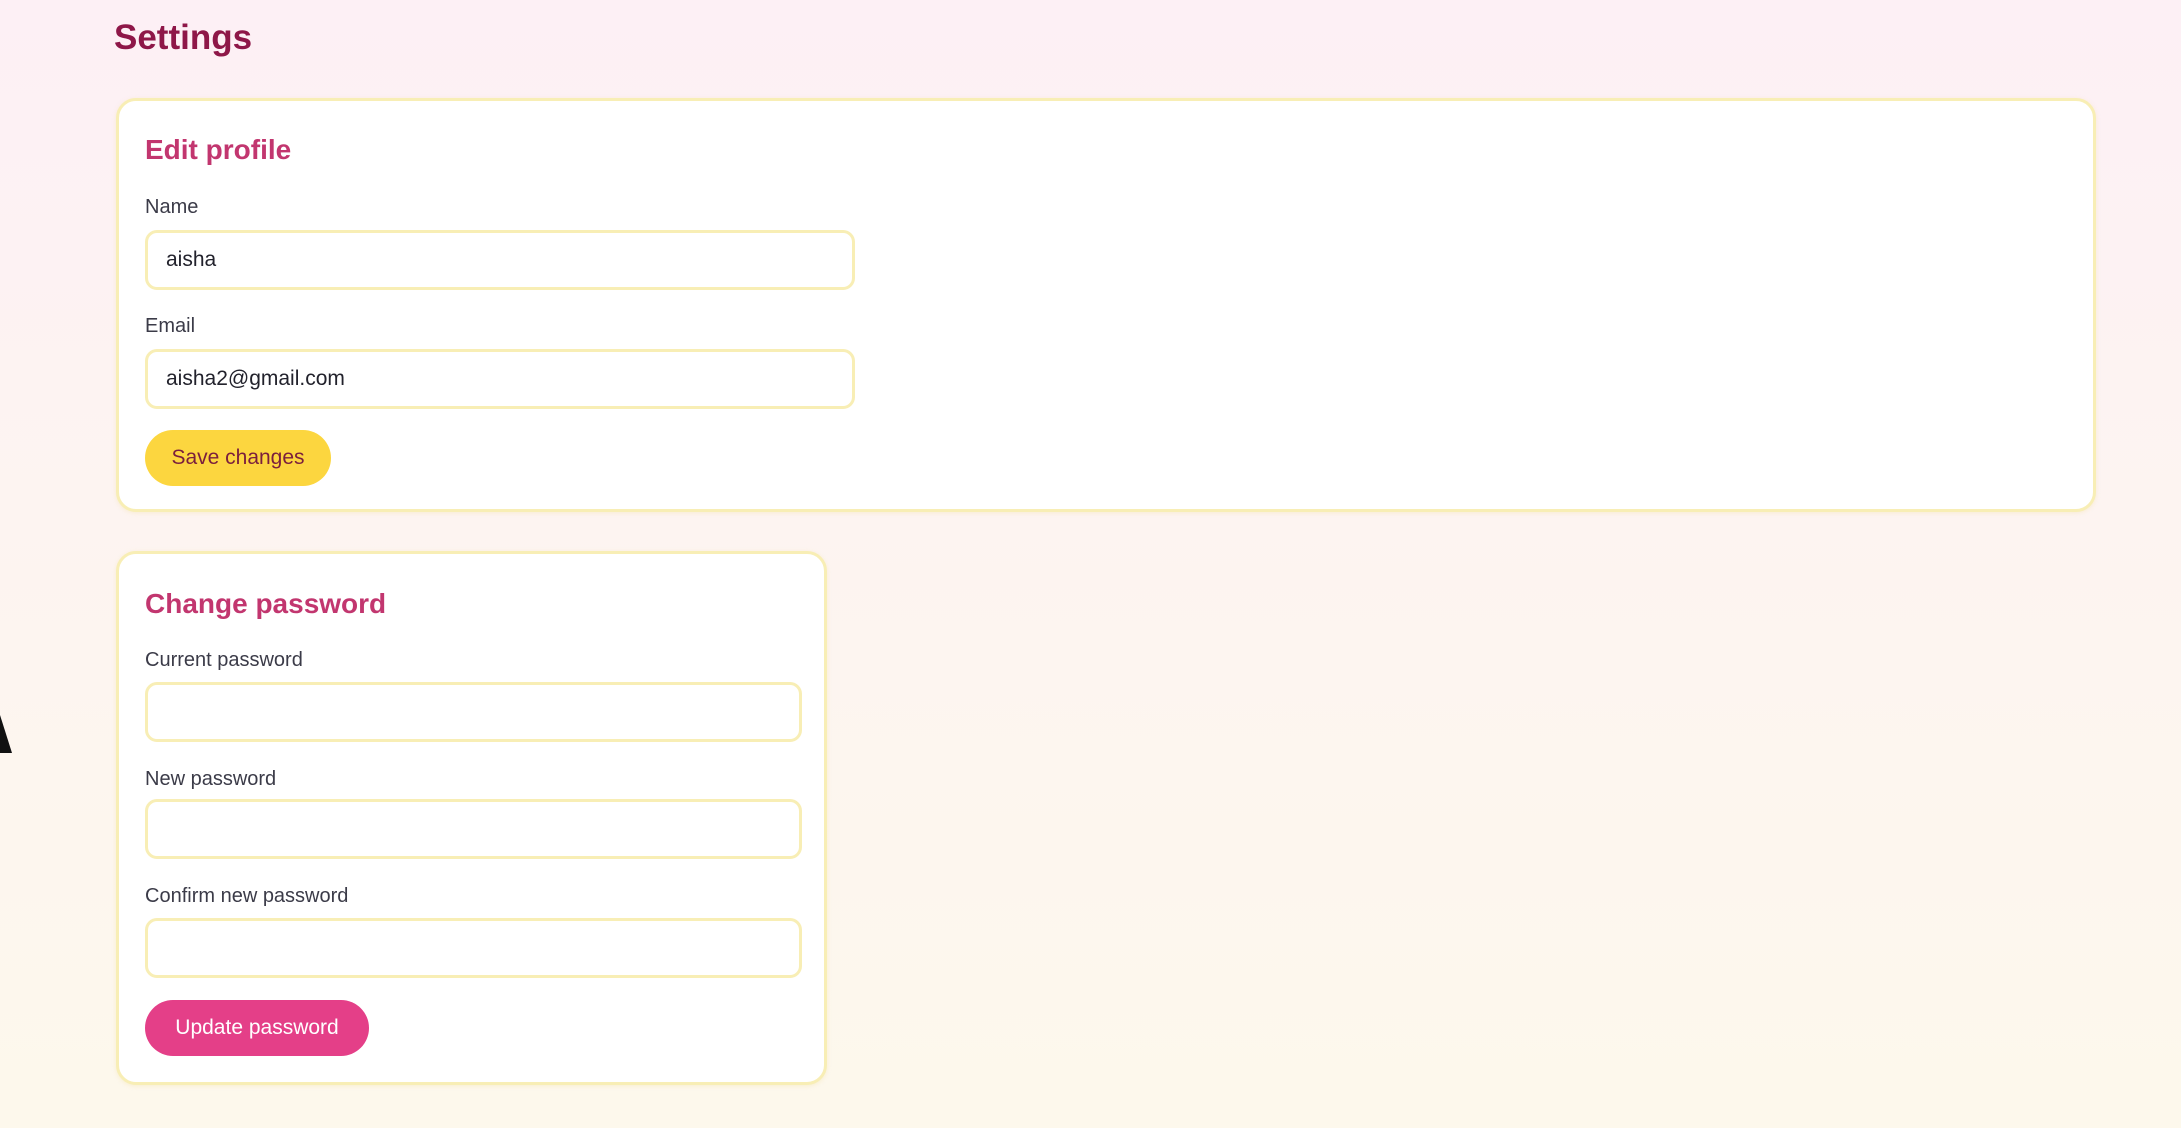 The image size is (2181, 1128). Describe the element at coordinates (257, 1028) in the screenshot. I see `update-password-button: Update password` at that location.